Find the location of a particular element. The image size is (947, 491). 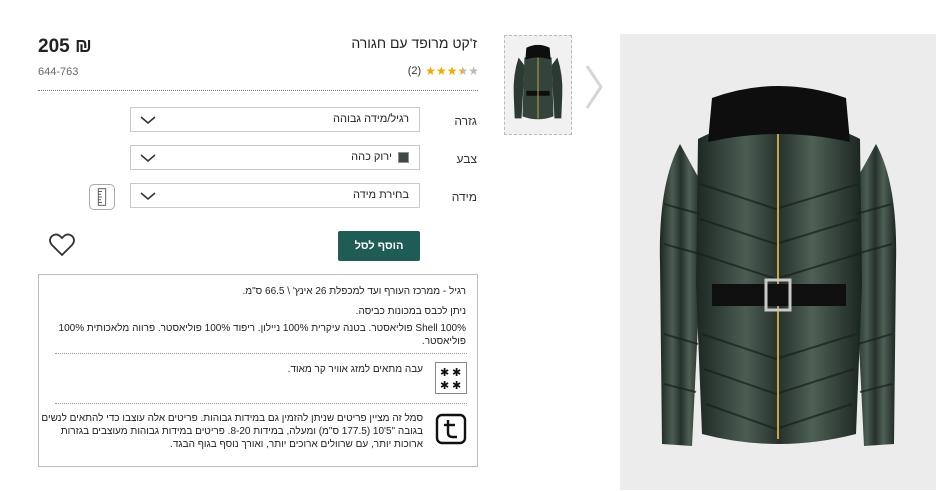

star-half-icon: ★ is located at coordinates (463, 71).